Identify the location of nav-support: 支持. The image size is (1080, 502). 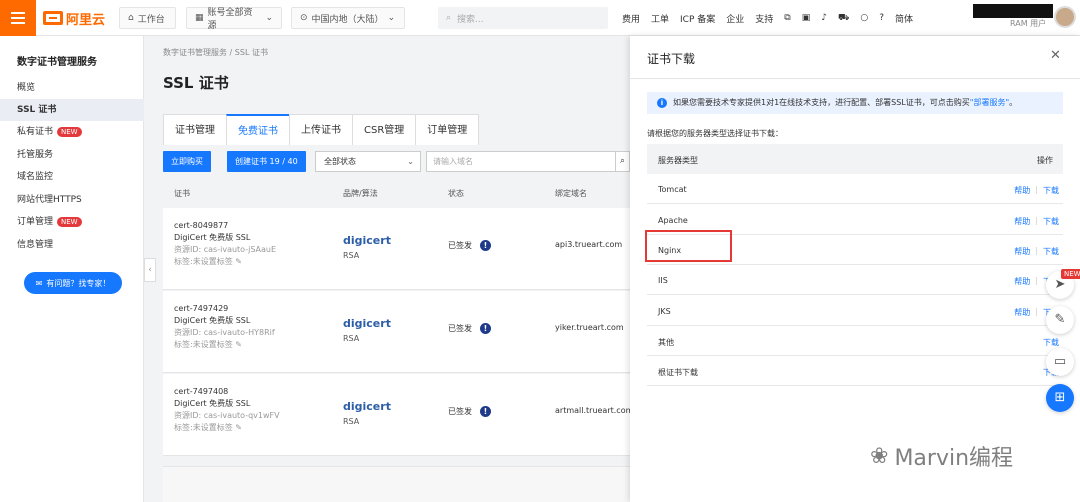
(764, 18).